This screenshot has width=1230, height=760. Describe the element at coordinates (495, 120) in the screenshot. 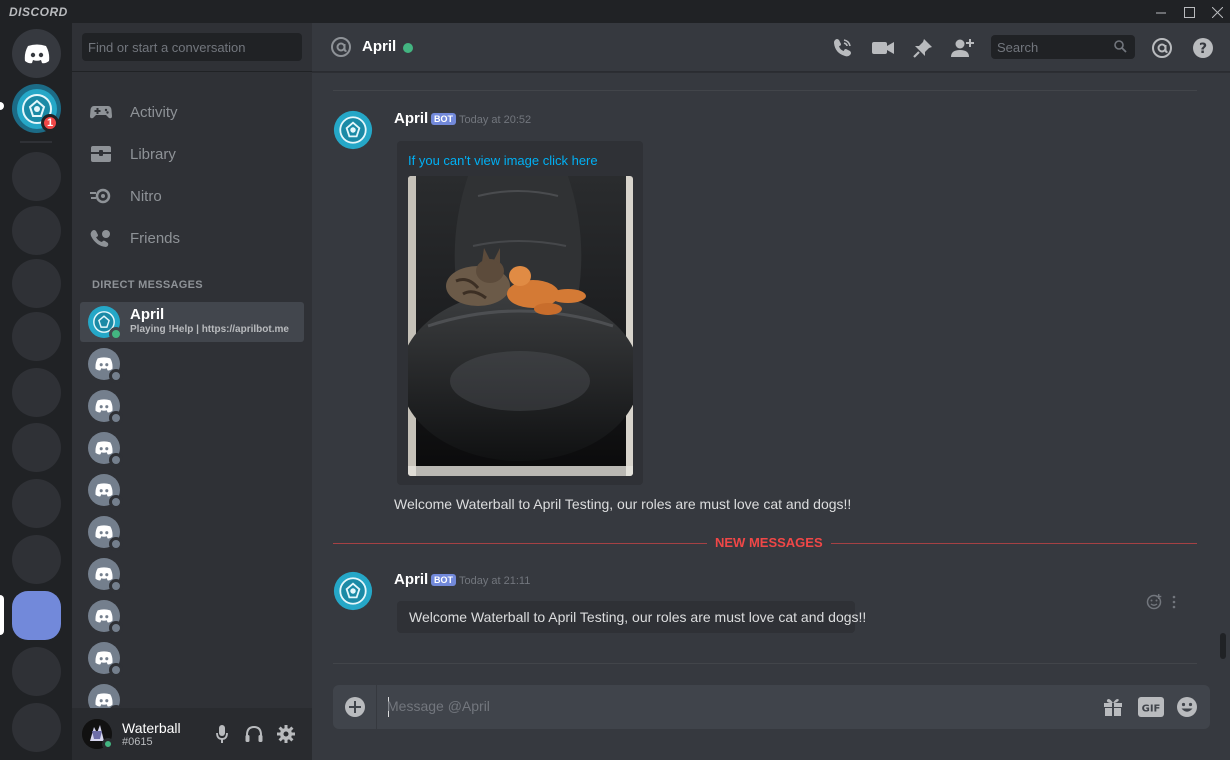

I see `message-timestamp: Today at 20:52` at that location.